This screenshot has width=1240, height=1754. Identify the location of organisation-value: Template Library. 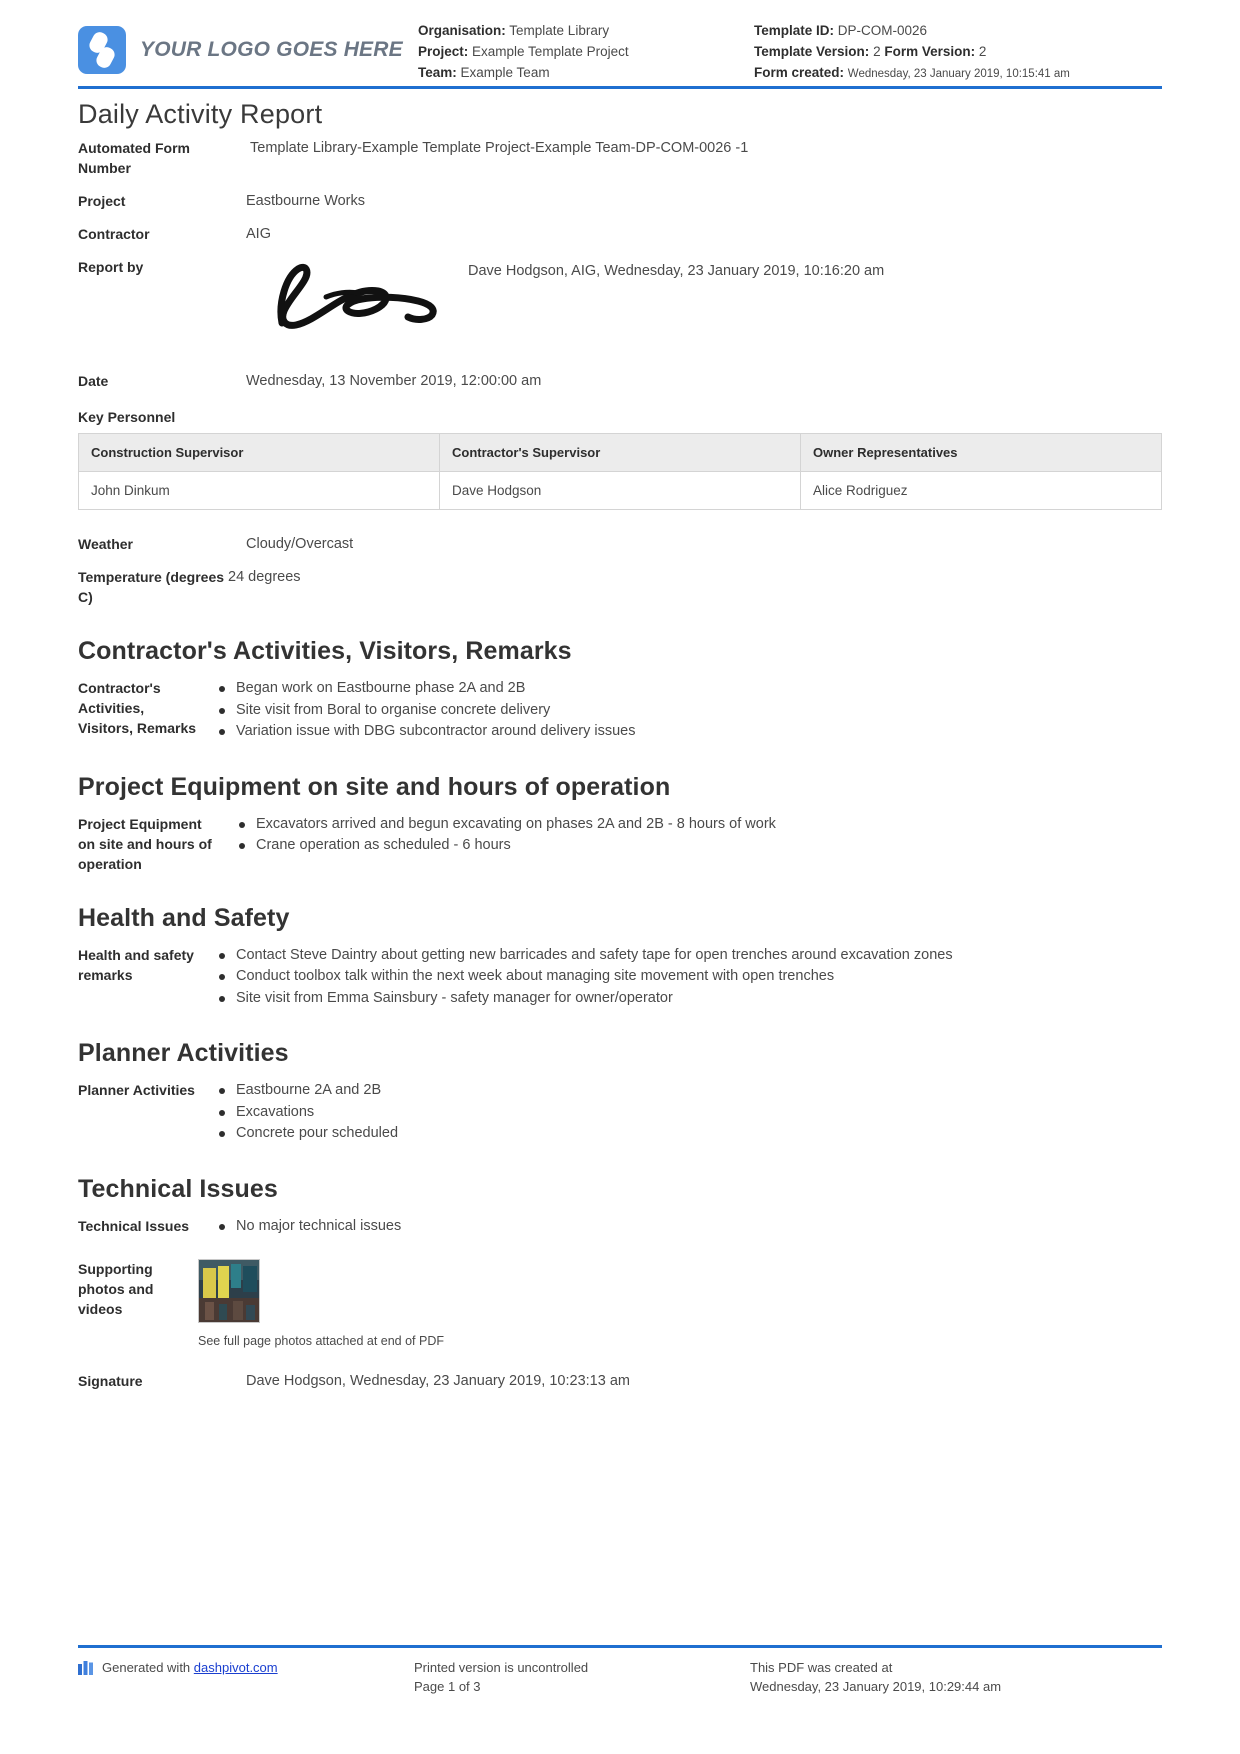
(559, 30).